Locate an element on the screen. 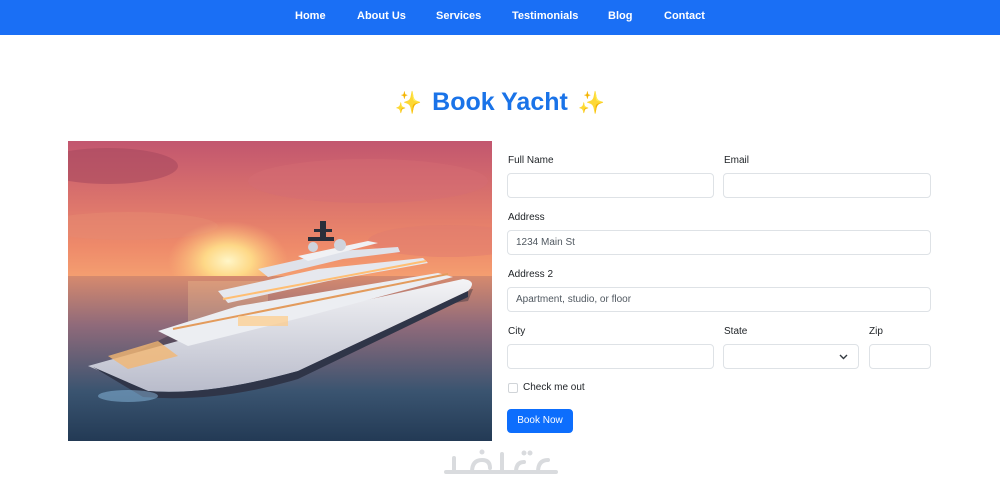 Image resolution: width=1000 pixels, height=486 pixels. book-now-button: Book Now is located at coordinates (540, 421).